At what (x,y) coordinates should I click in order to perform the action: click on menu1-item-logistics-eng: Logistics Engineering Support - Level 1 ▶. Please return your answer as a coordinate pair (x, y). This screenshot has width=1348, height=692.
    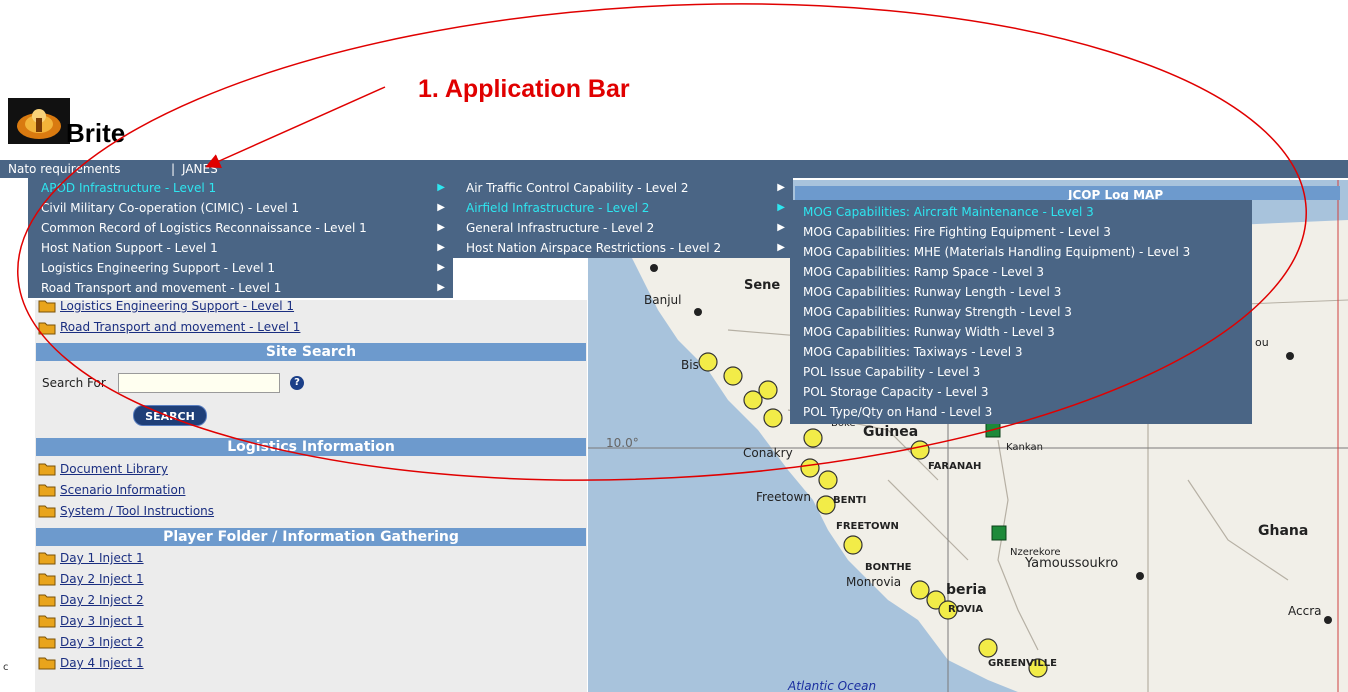
    Looking at the image, I should click on (240, 268).